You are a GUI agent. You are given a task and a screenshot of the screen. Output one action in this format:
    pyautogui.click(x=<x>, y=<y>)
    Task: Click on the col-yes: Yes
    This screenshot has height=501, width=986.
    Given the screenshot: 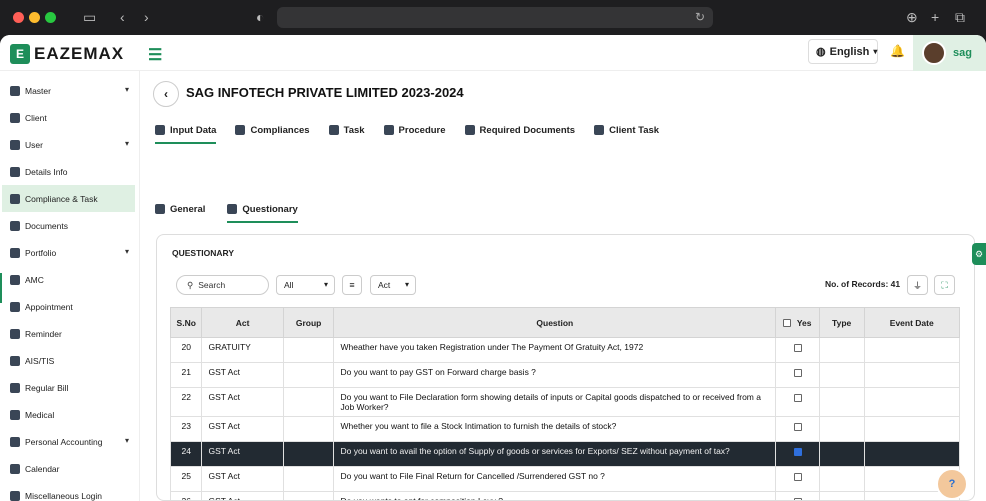 What is the action you would take?
    pyautogui.click(x=797, y=322)
    